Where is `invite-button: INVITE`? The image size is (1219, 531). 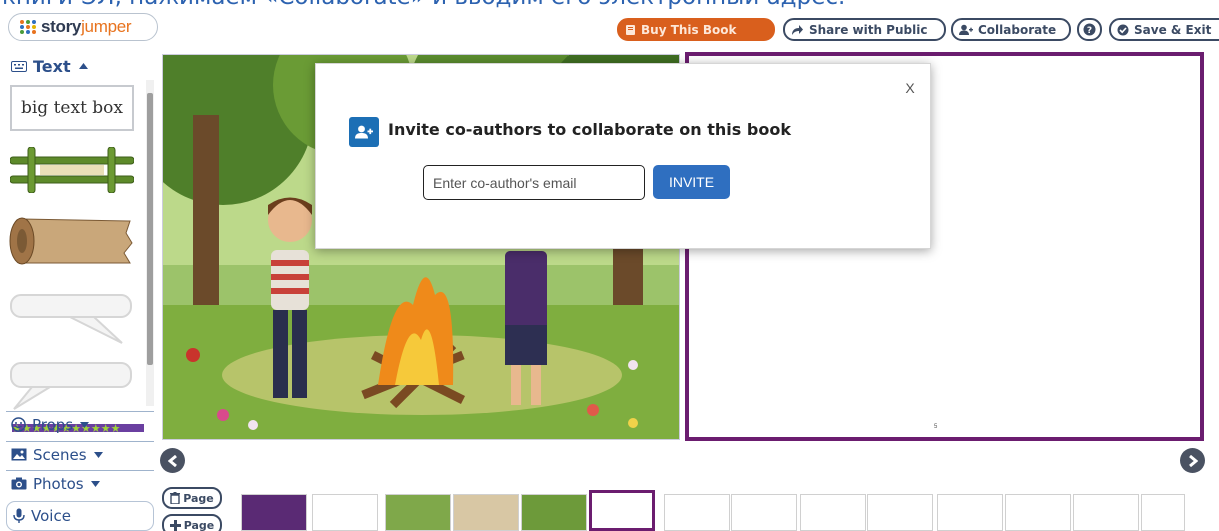 invite-button: INVITE is located at coordinates (691, 182).